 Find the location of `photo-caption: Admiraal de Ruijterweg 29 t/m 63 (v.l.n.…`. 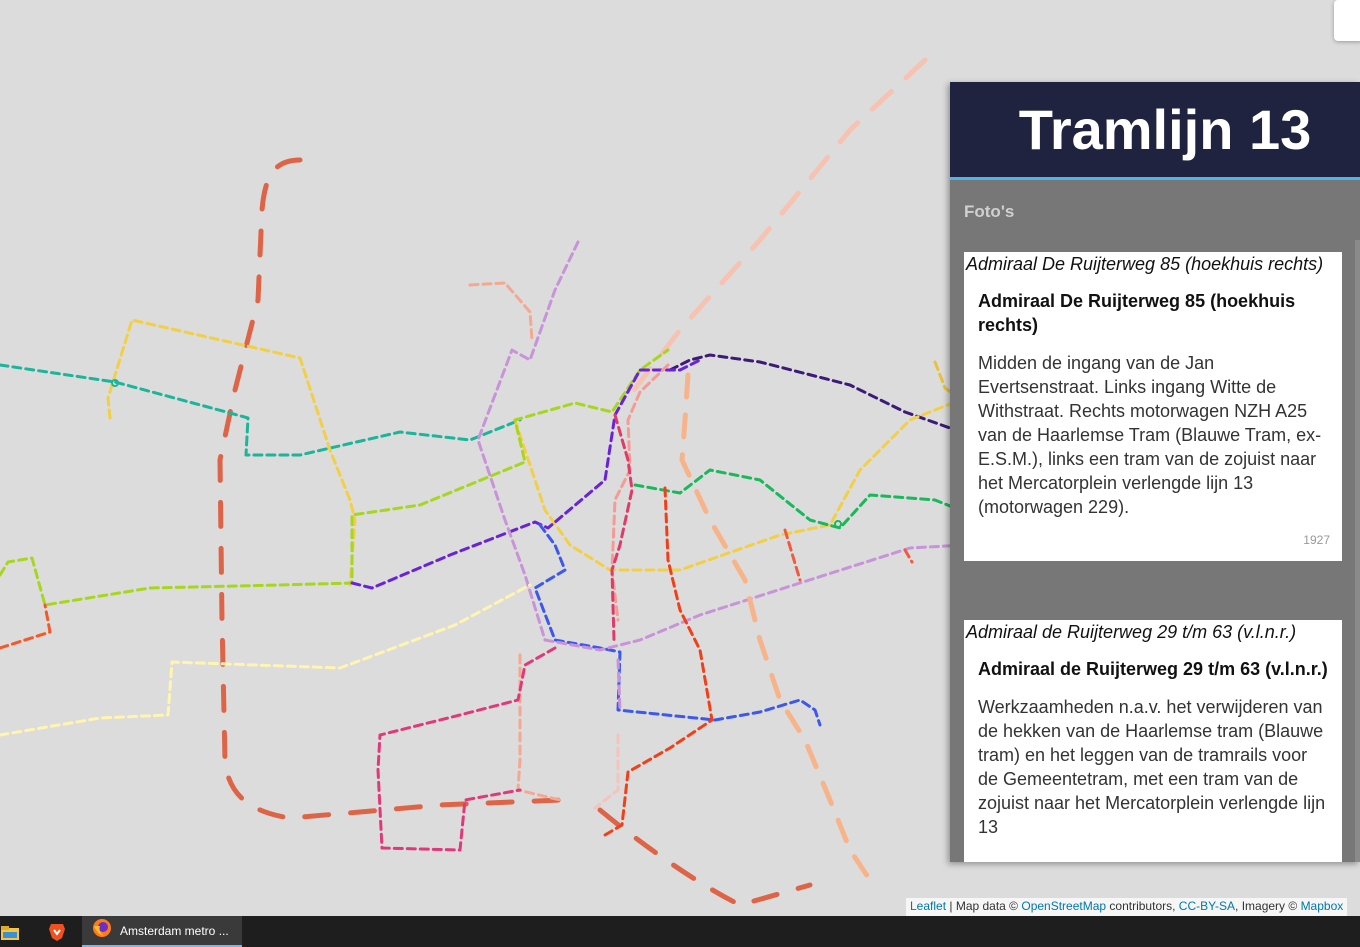

photo-caption: Admiraal de Ruijterweg 29 t/m 63 (v.l.n.… is located at coordinates (1131, 632).